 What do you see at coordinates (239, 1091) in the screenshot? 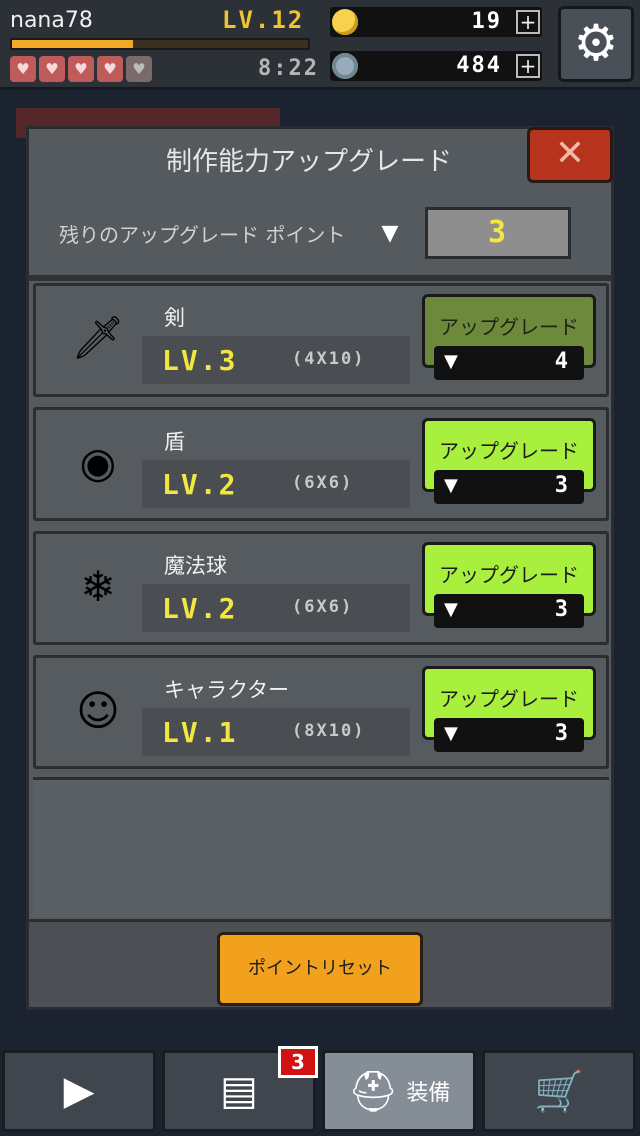
I see `chest-icon: ▤` at bounding box center [239, 1091].